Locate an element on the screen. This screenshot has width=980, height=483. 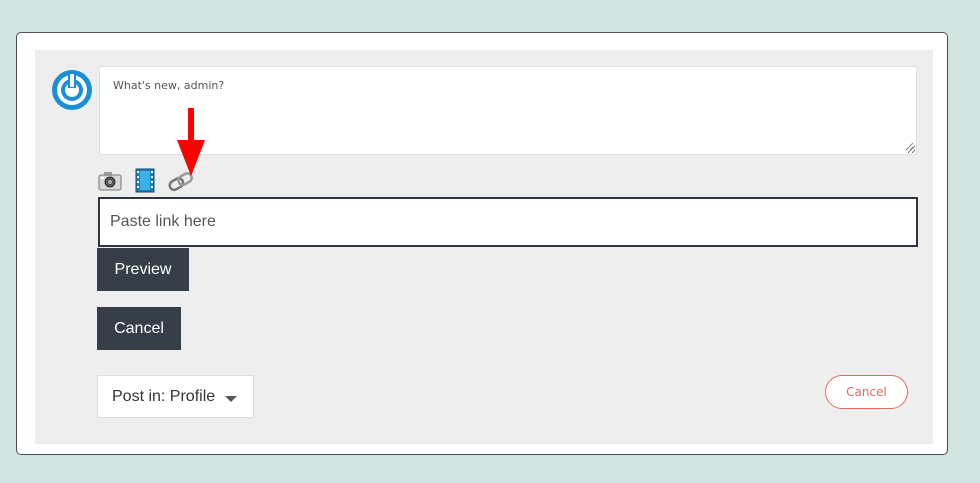
cancel-button: Cancel is located at coordinates (139, 328).